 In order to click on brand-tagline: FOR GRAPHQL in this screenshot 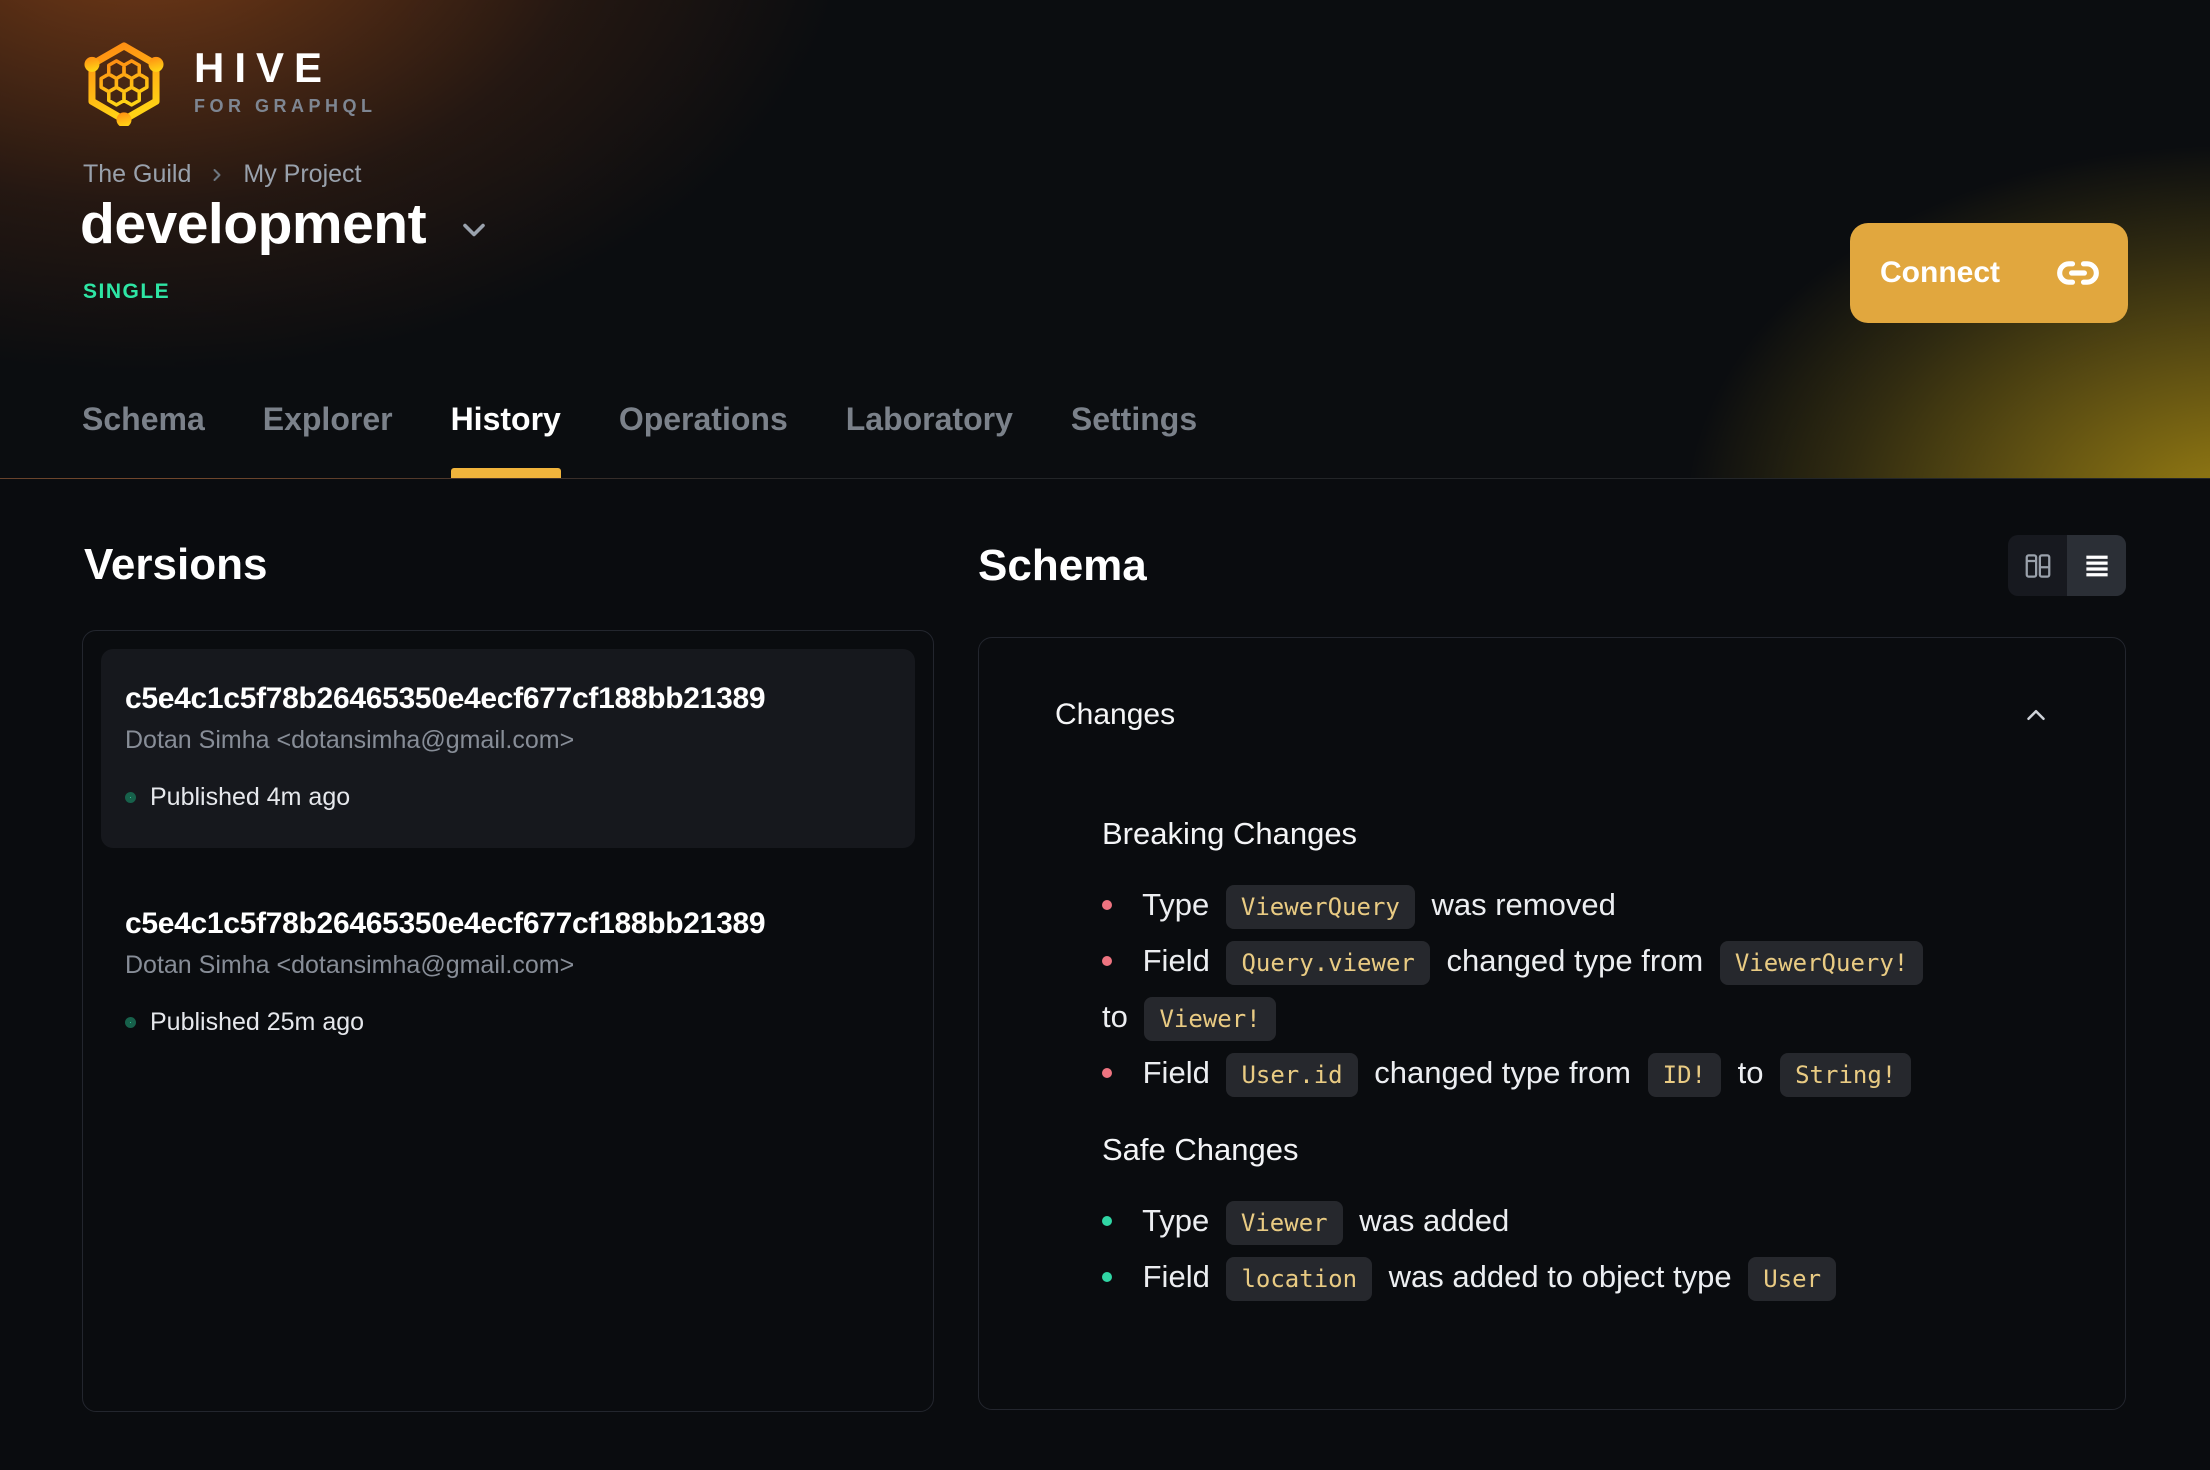, I will do `click(285, 106)`.